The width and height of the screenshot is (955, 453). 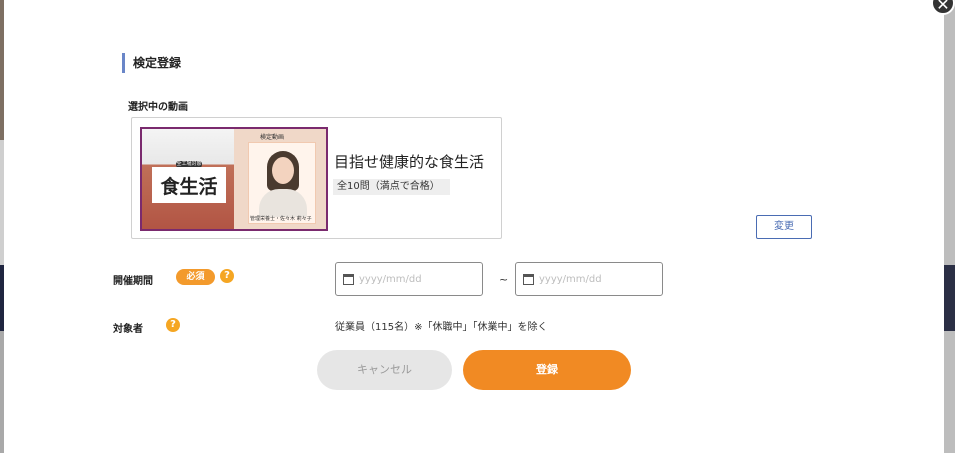 I want to click on target-label: 対象者, so click(x=128, y=329).